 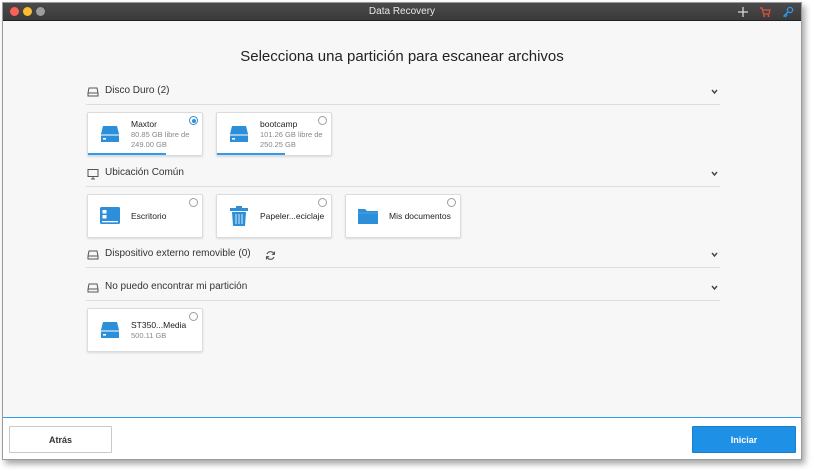 What do you see at coordinates (137, 90) in the screenshot?
I see `section-label: Disco Duro (2)` at bounding box center [137, 90].